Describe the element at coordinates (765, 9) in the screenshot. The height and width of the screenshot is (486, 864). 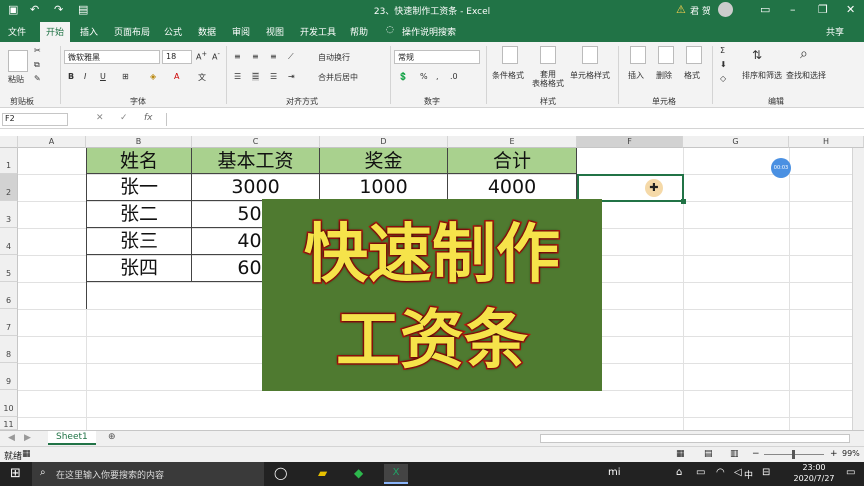
I see `ribbon-display-icon: ▭` at that location.